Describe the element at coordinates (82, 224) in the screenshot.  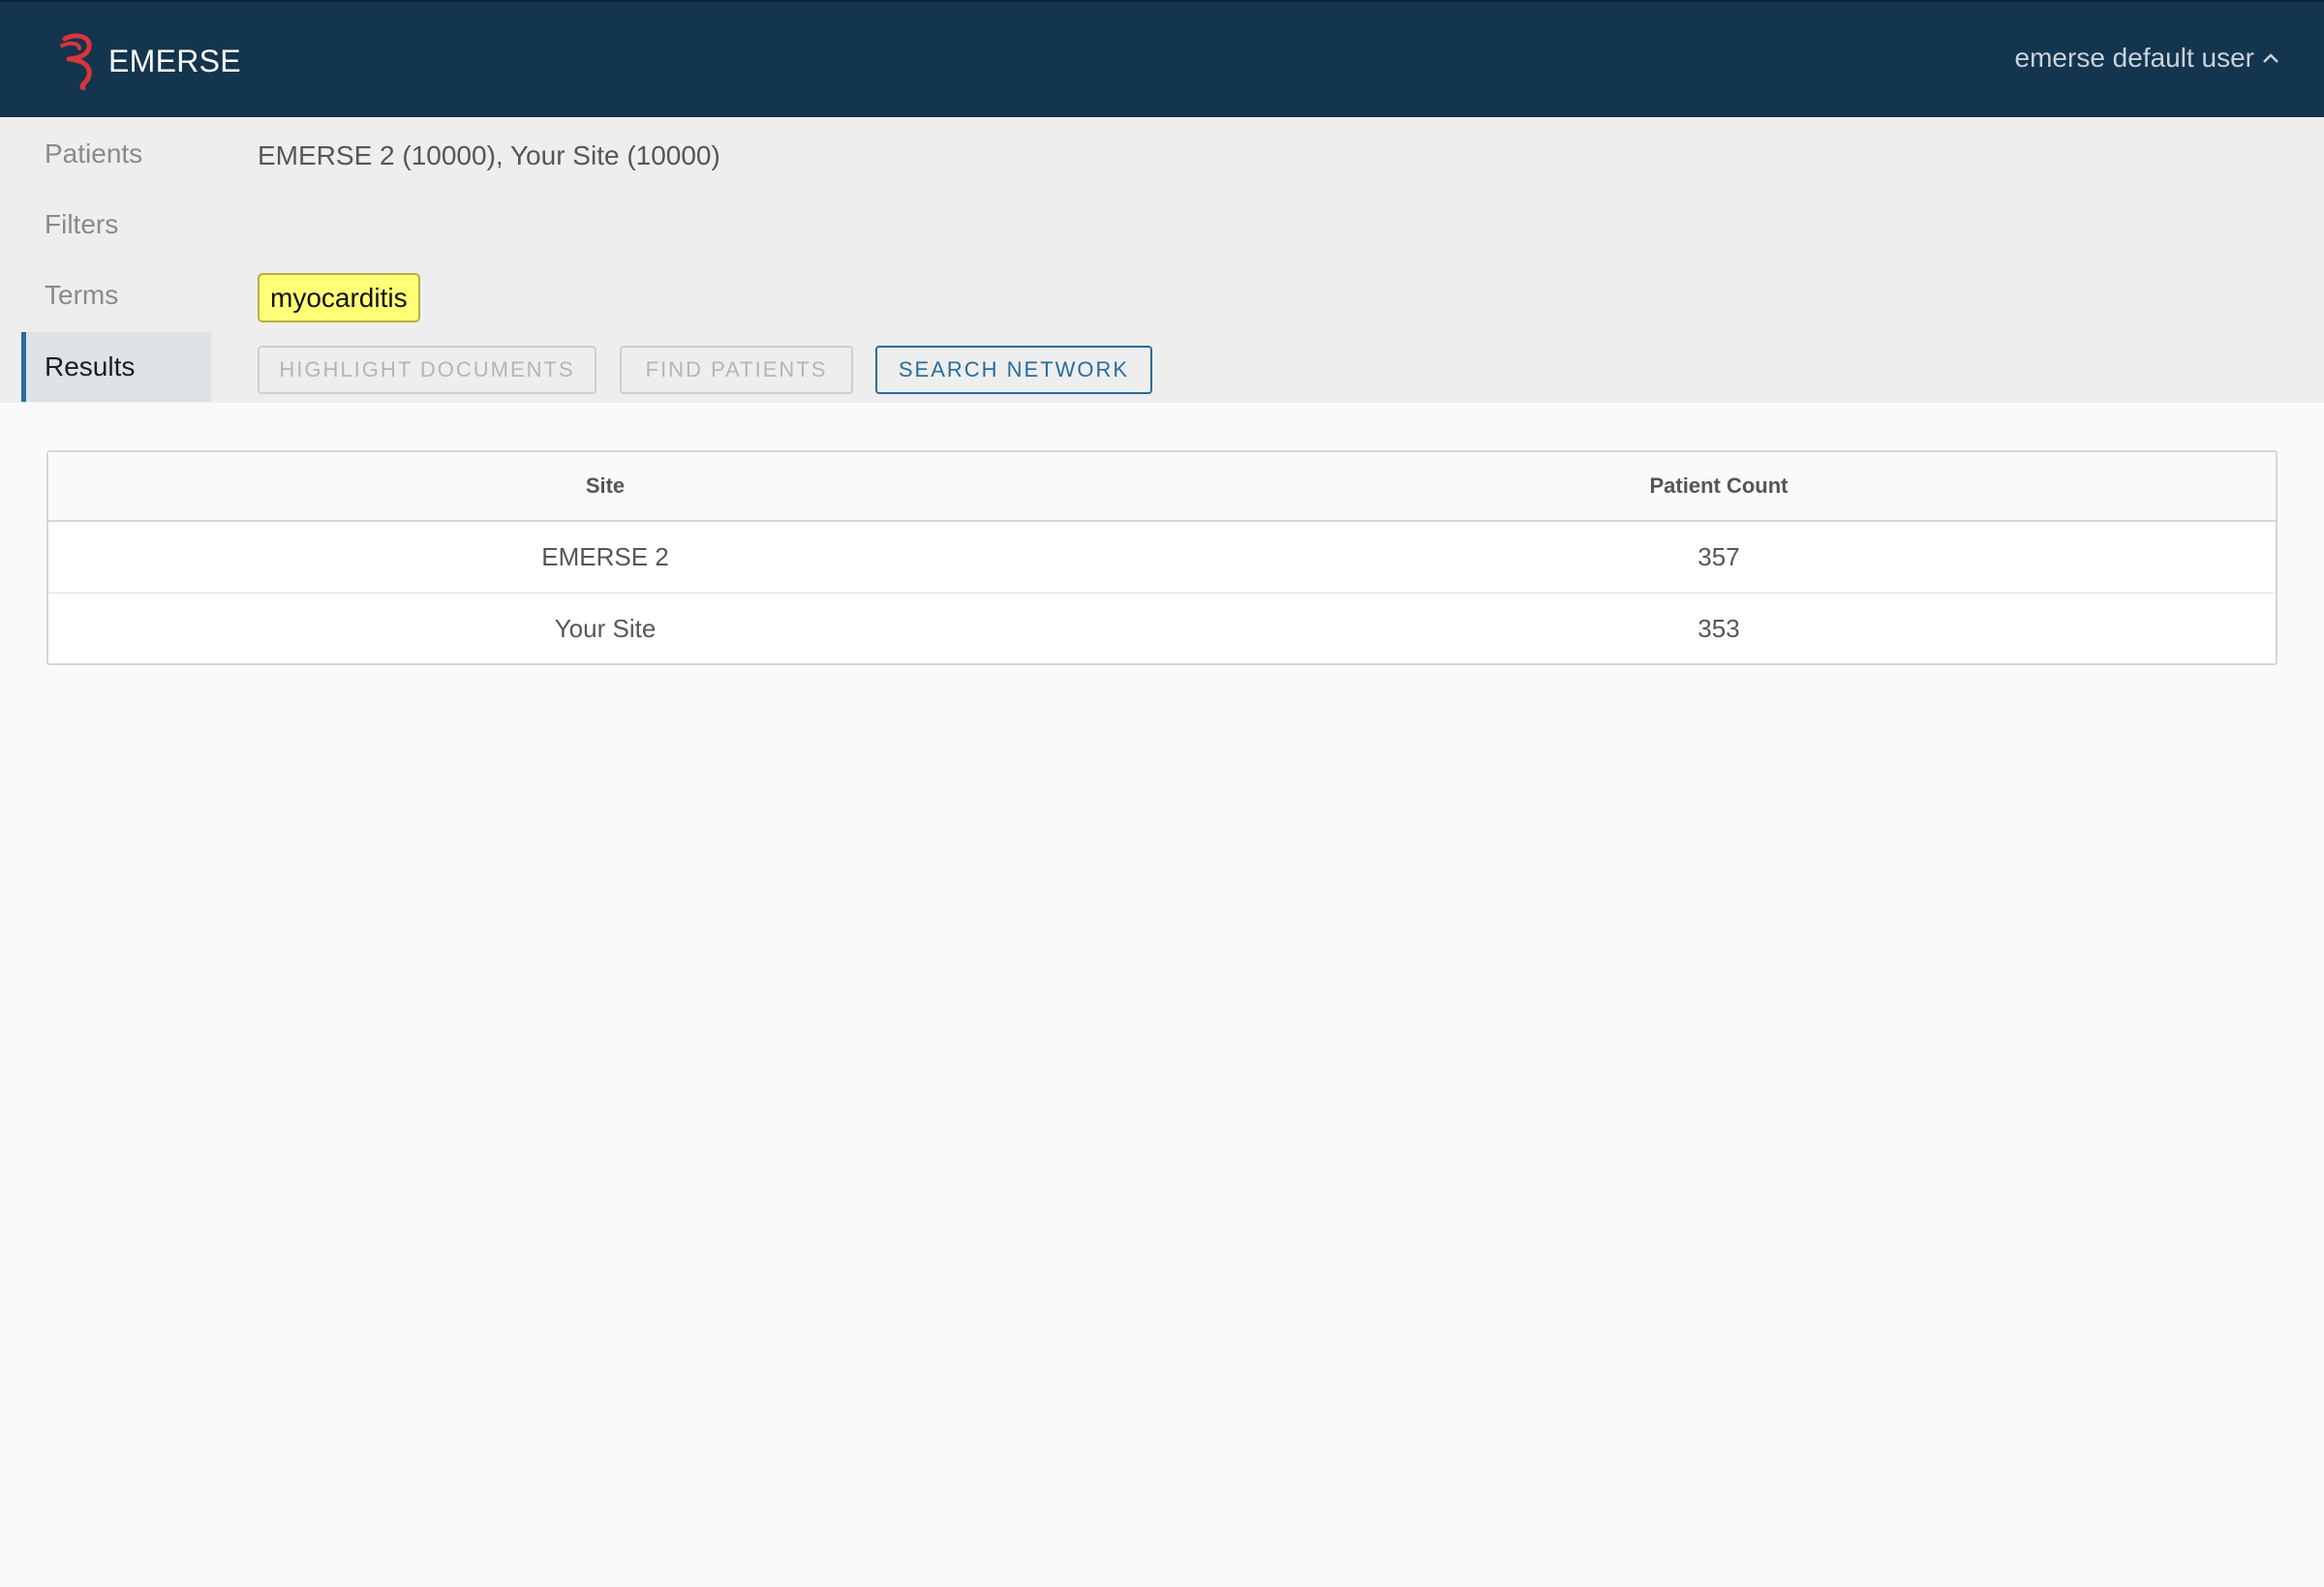
I see `sidebar-item-label: Filters` at that location.